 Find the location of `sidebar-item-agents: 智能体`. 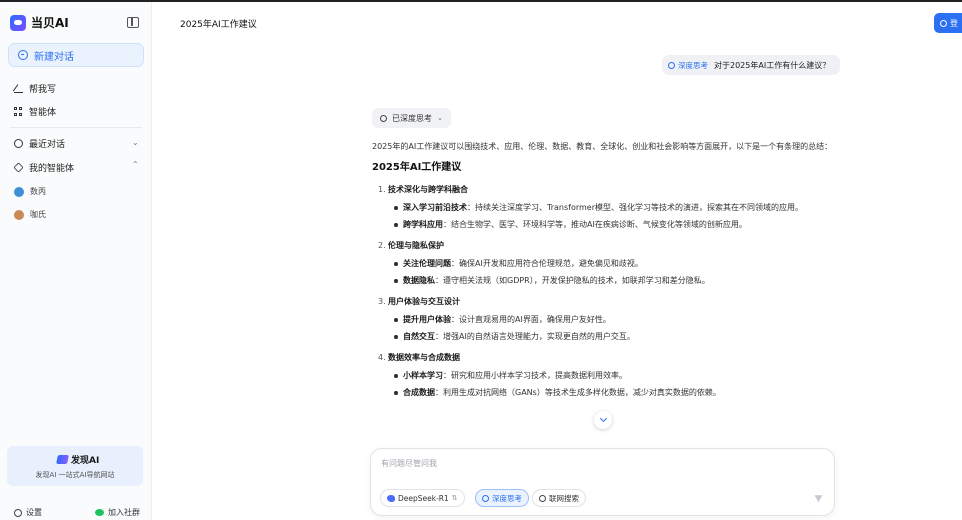

sidebar-item-agents: 智能体 is located at coordinates (35, 111).